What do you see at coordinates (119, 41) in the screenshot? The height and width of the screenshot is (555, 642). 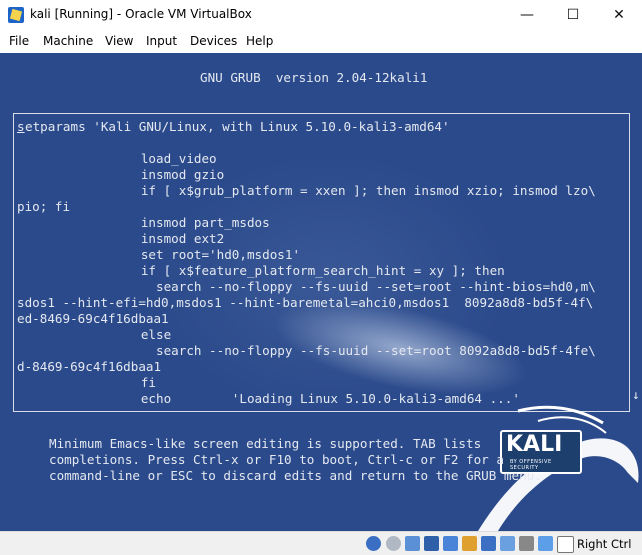 I see `menu-view: View` at bounding box center [119, 41].